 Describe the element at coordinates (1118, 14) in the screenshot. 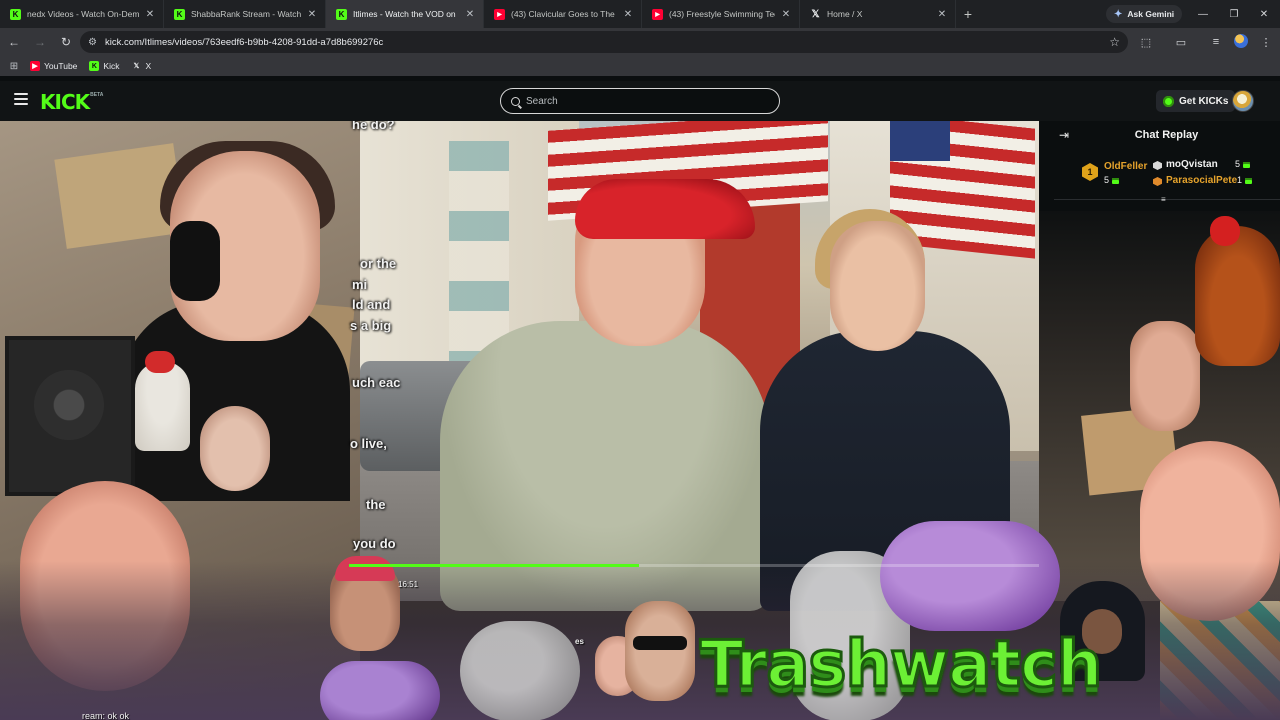

I see `gemini-sparkle-icon: ✦` at that location.